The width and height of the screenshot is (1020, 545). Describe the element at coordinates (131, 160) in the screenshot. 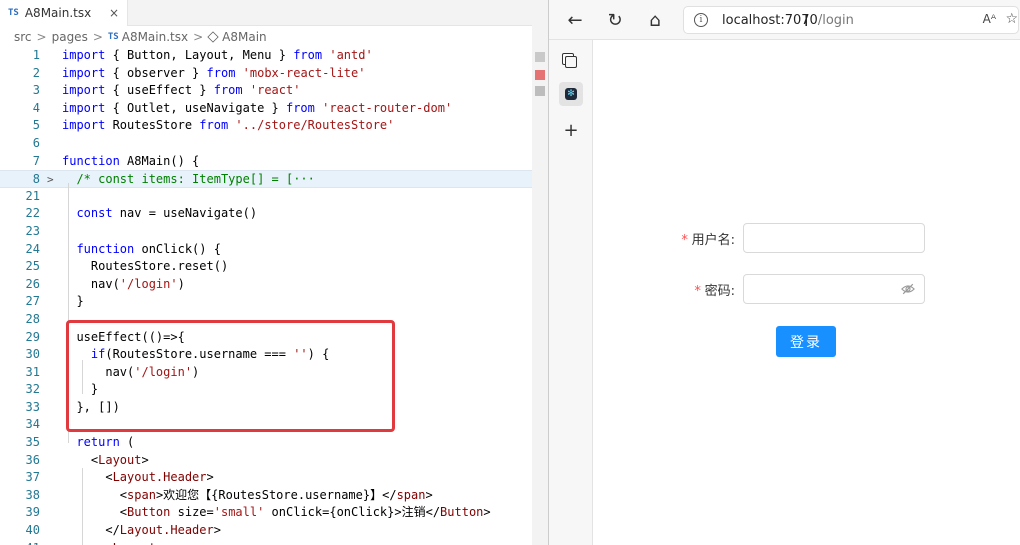

I see `code-text: function A8Main() {` at that location.